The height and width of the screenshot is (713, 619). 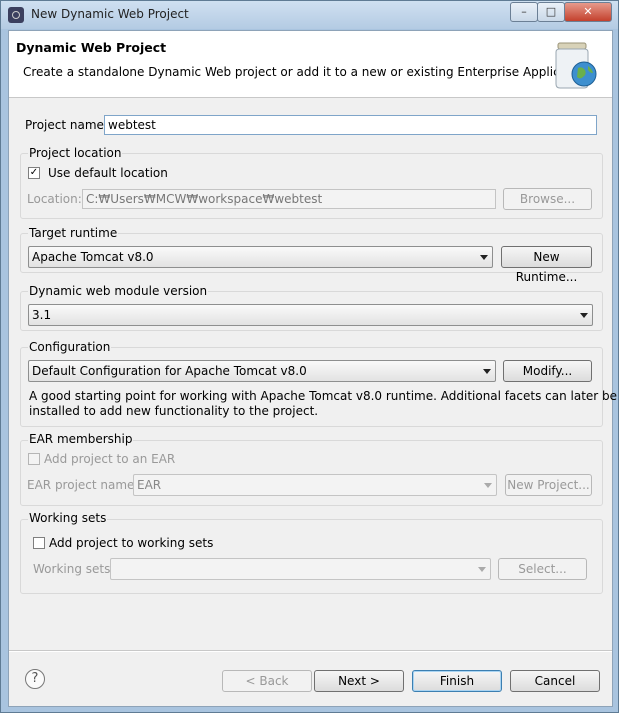 I want to click on add-to-working-sets-label: Add project to working sets, so click(x=131, y=543).